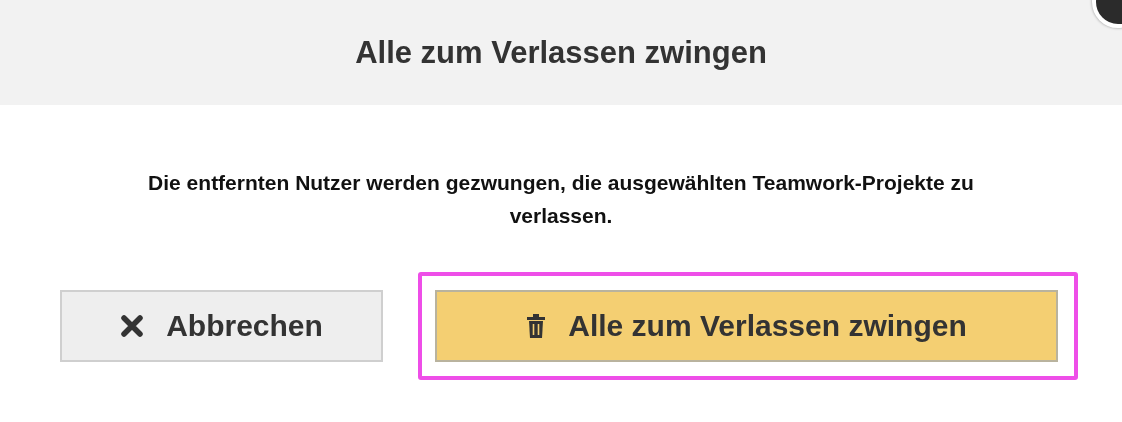 The height and width of the screenshot is (422, 1122). Describe the element at coordinates (746, 326) in the screenshot. I see `confirm-button: Alle zum Verlassen zwingen` at that location.